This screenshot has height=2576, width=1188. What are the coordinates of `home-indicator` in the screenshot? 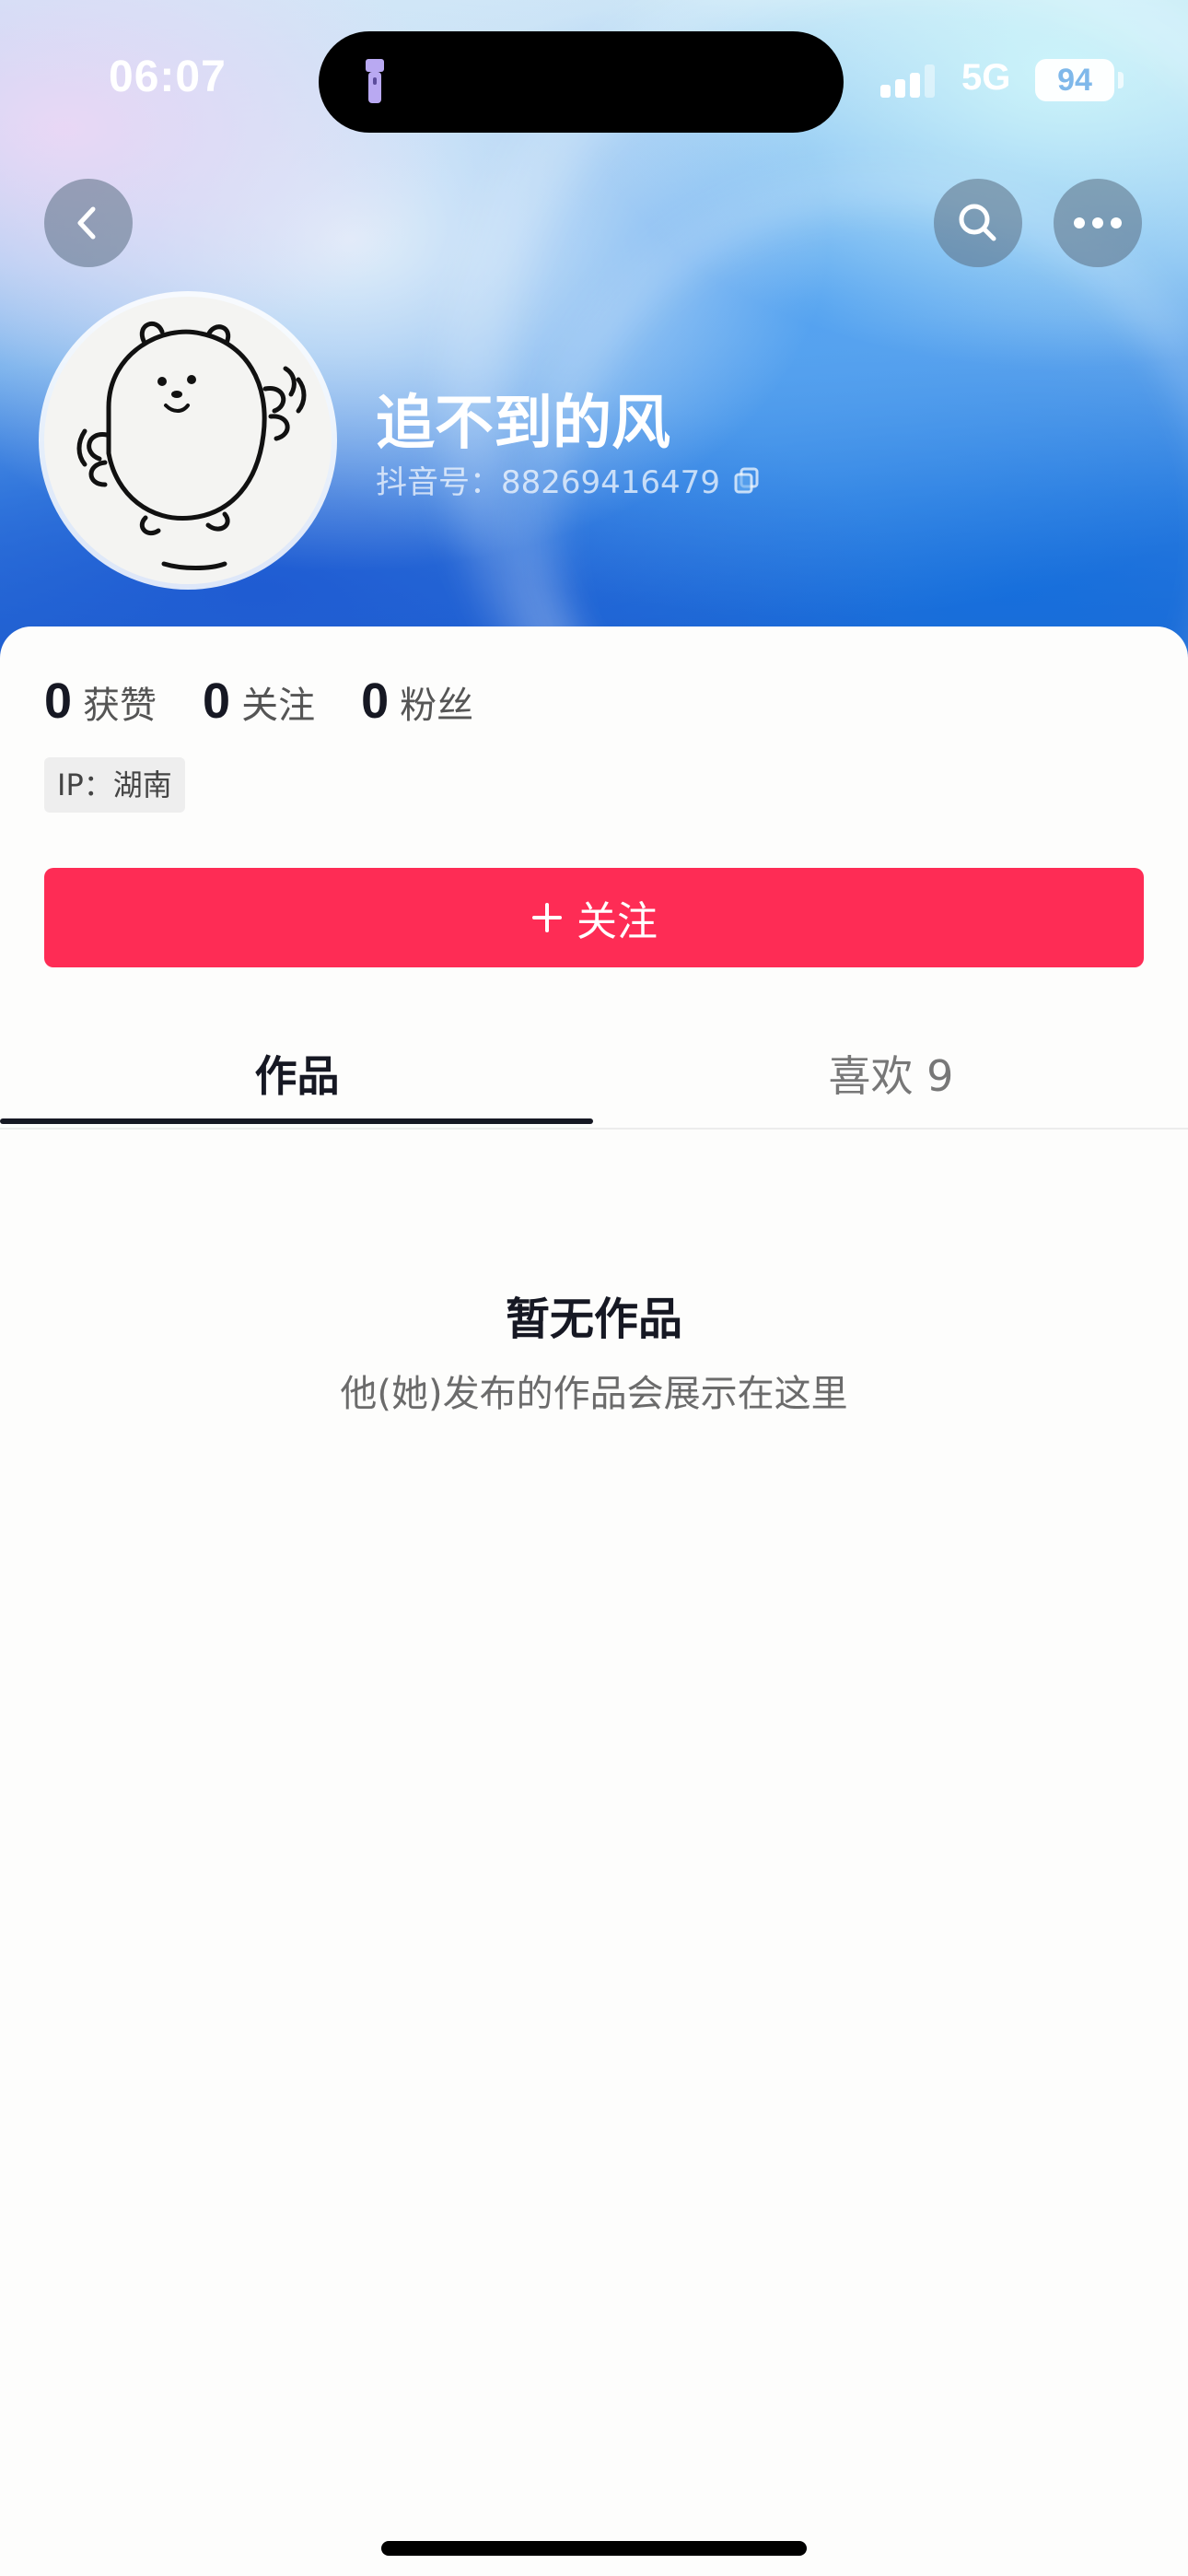 It's located at (594, 2548).